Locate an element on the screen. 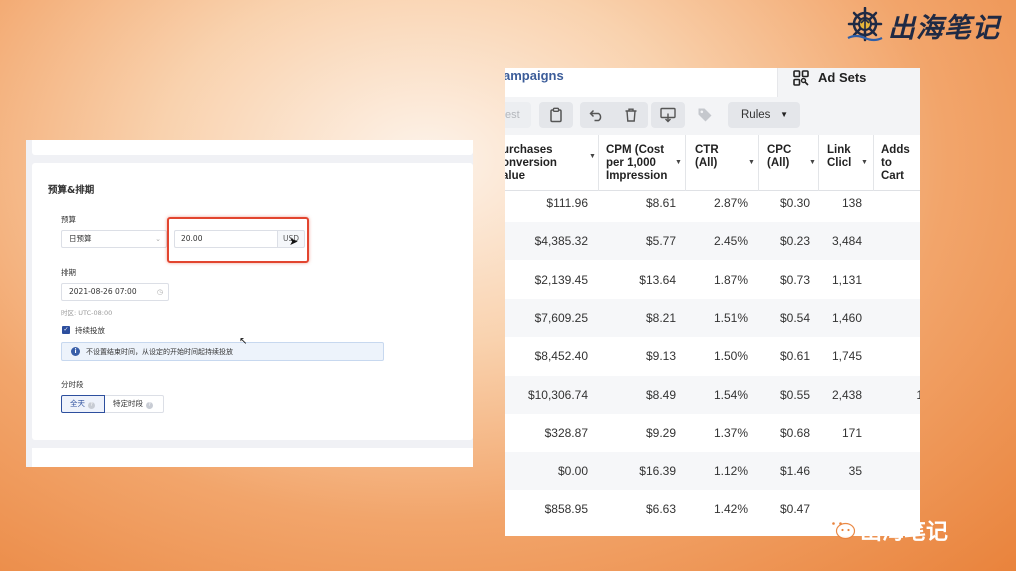  budget-type-select: 日预算 ⌄ is located at coordinates (114, 239).